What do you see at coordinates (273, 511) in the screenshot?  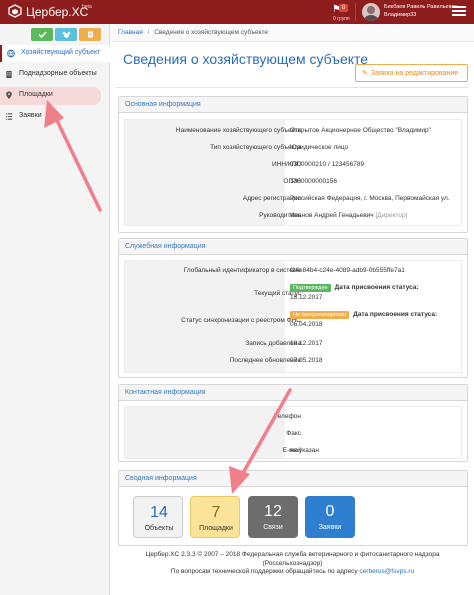 I see `tile-count: 12` at bounding box center [273, 511].